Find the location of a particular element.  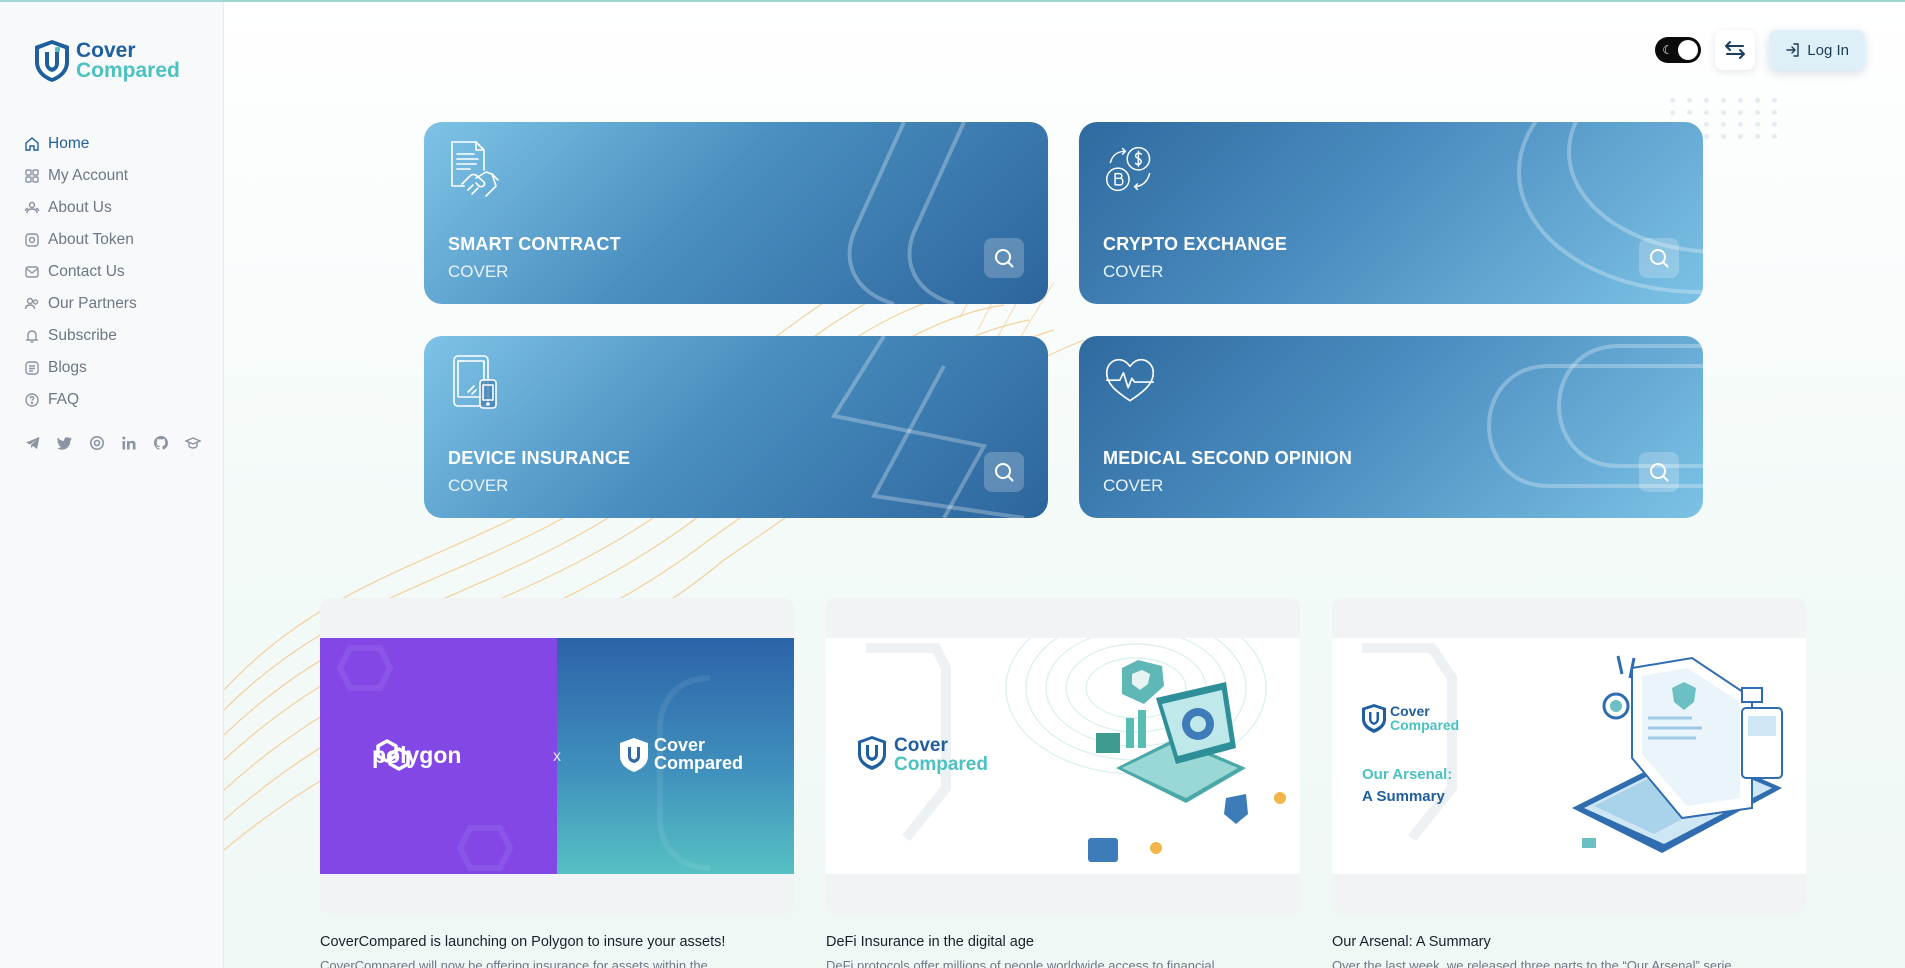

sidebar-item-label: My Account is located at coordinates (88, 175).